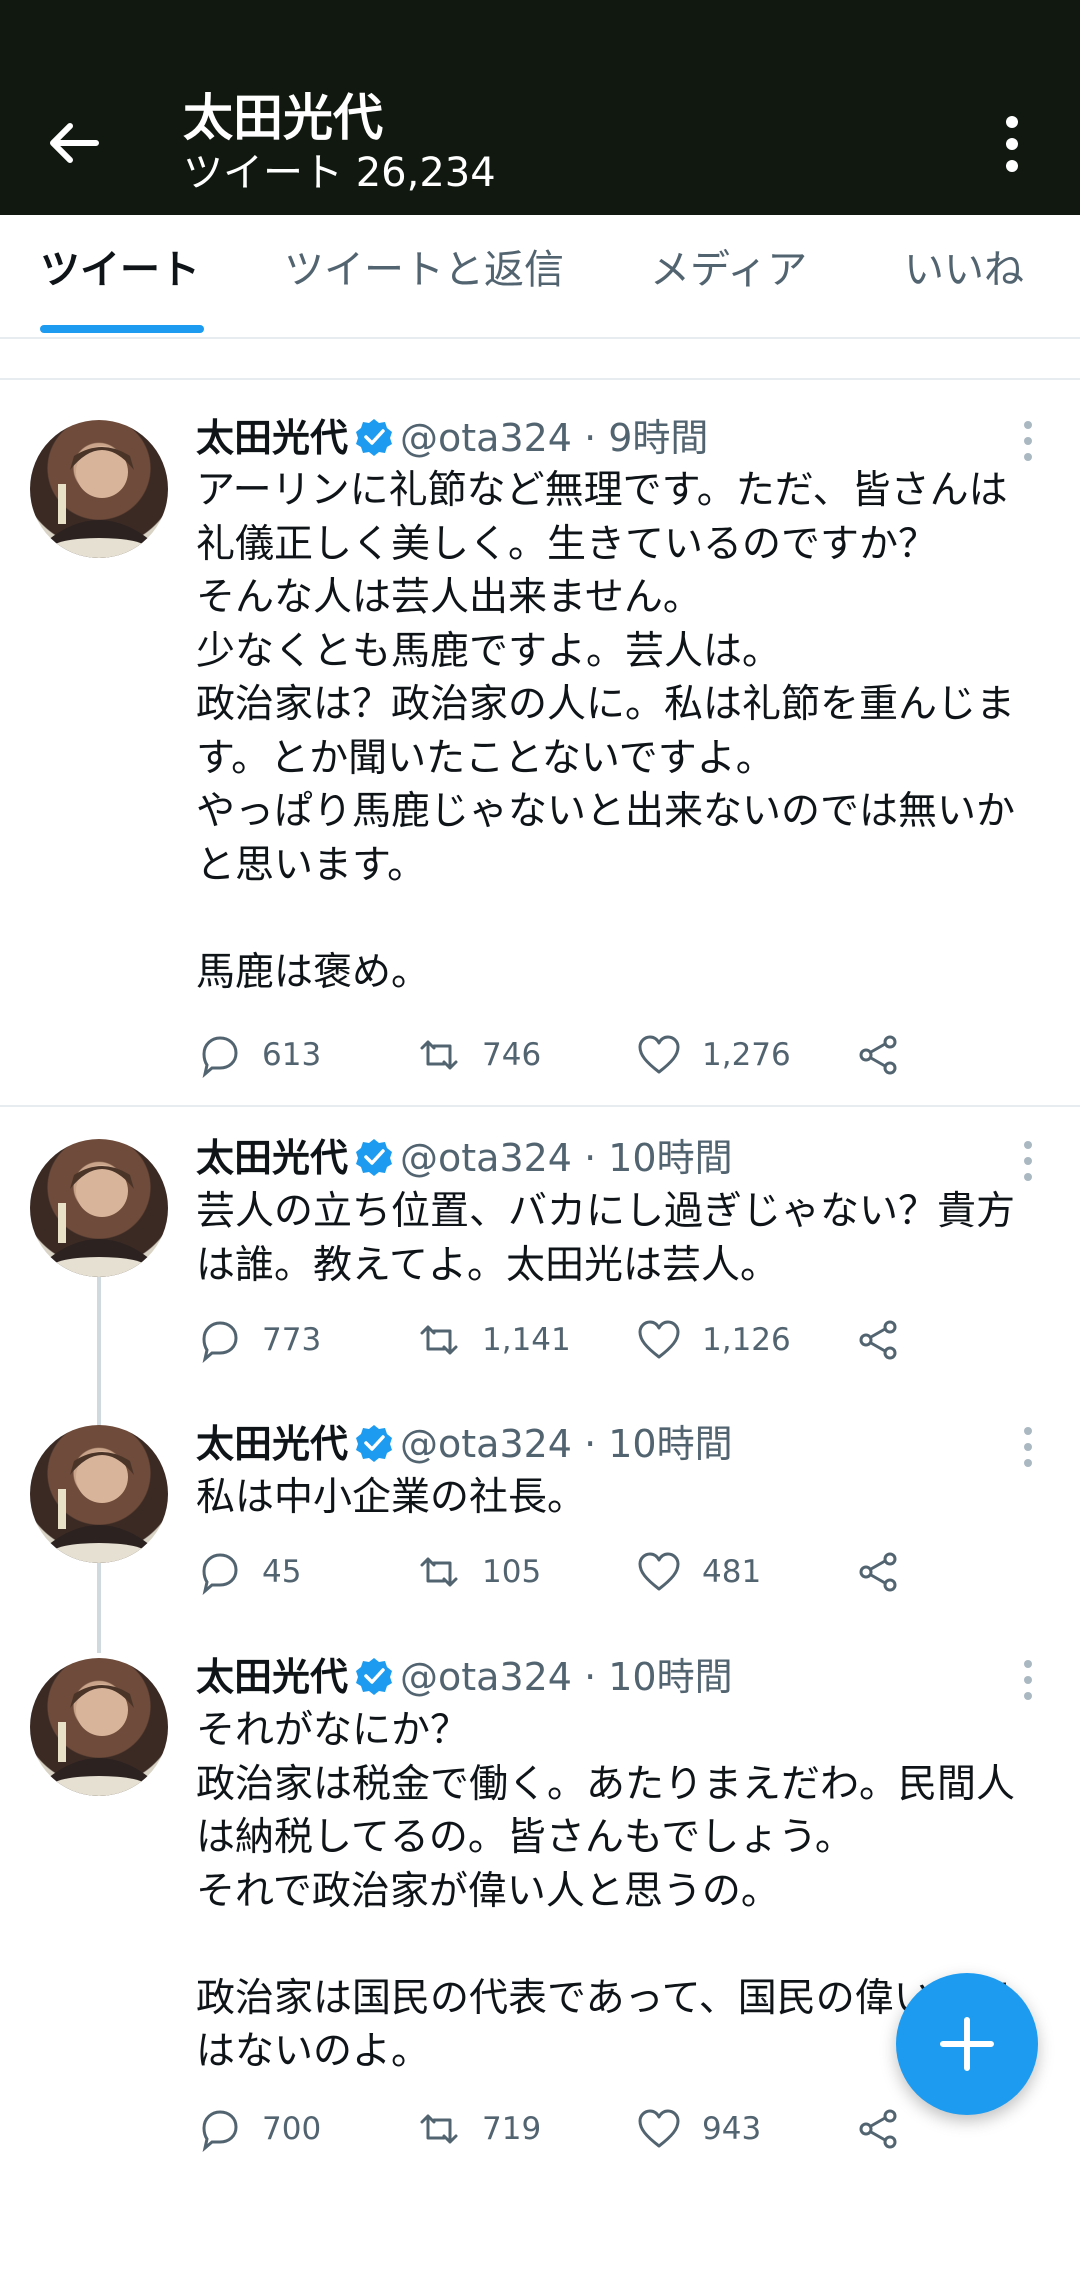 This screenshot has width=1080, height=2280. I want to click on retweet-button: 719, so click(478, 2129).